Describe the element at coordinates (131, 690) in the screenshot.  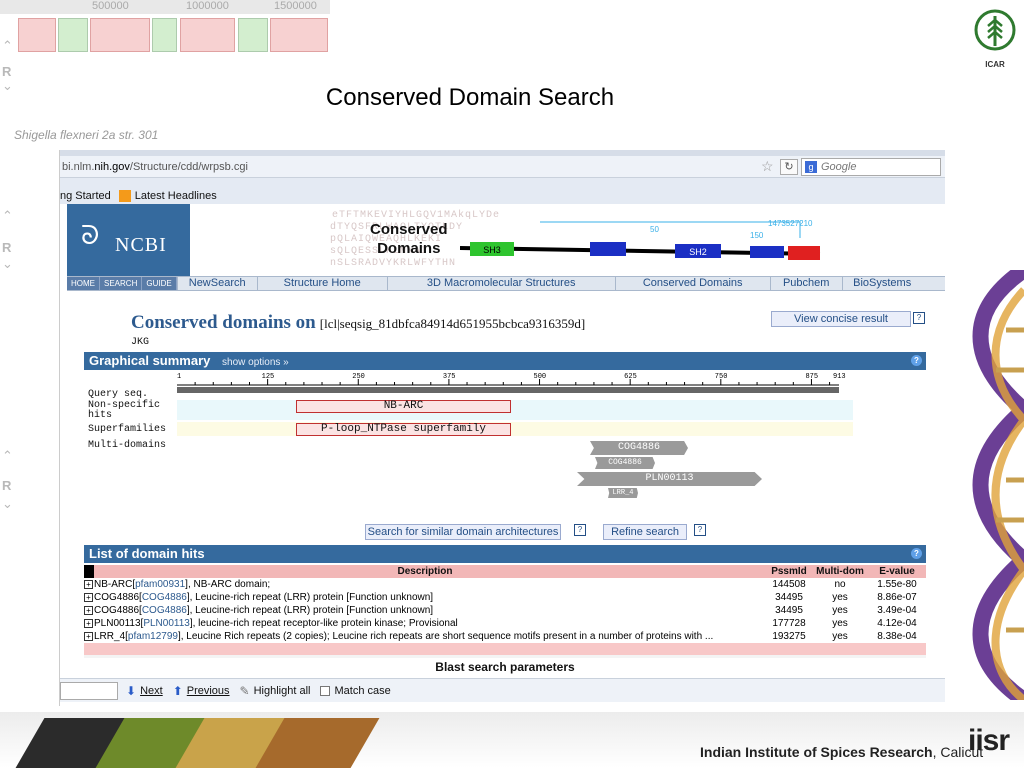
I see `arrow-down-icon: ⬇` at that location.